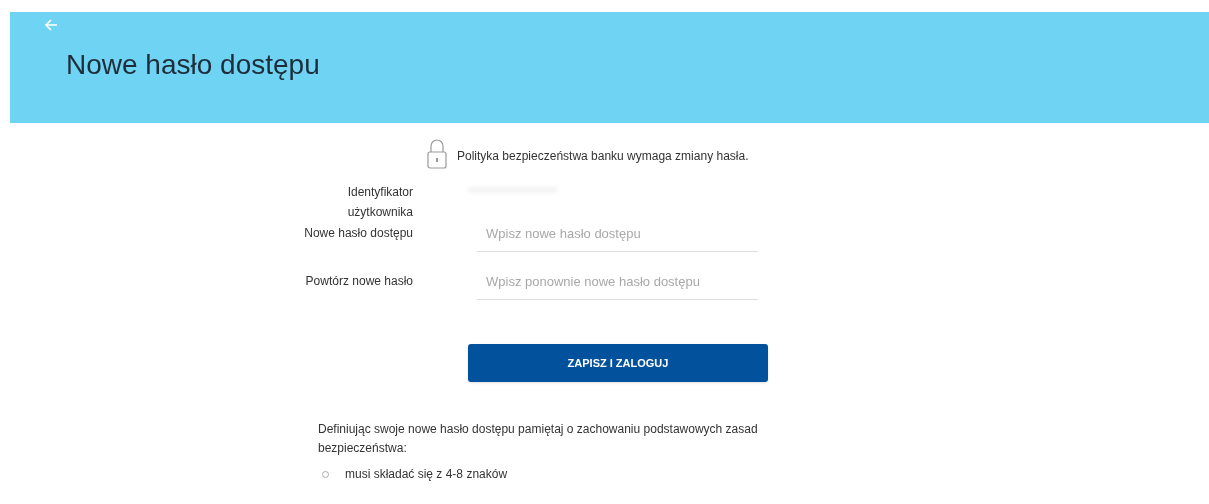 The image size is (1209, 504). What do you see at coordinates (617, 237) in the screenshot?
I see `password-field: Wpisz nowe hasło dostępu` at bounding box center [617, 237].